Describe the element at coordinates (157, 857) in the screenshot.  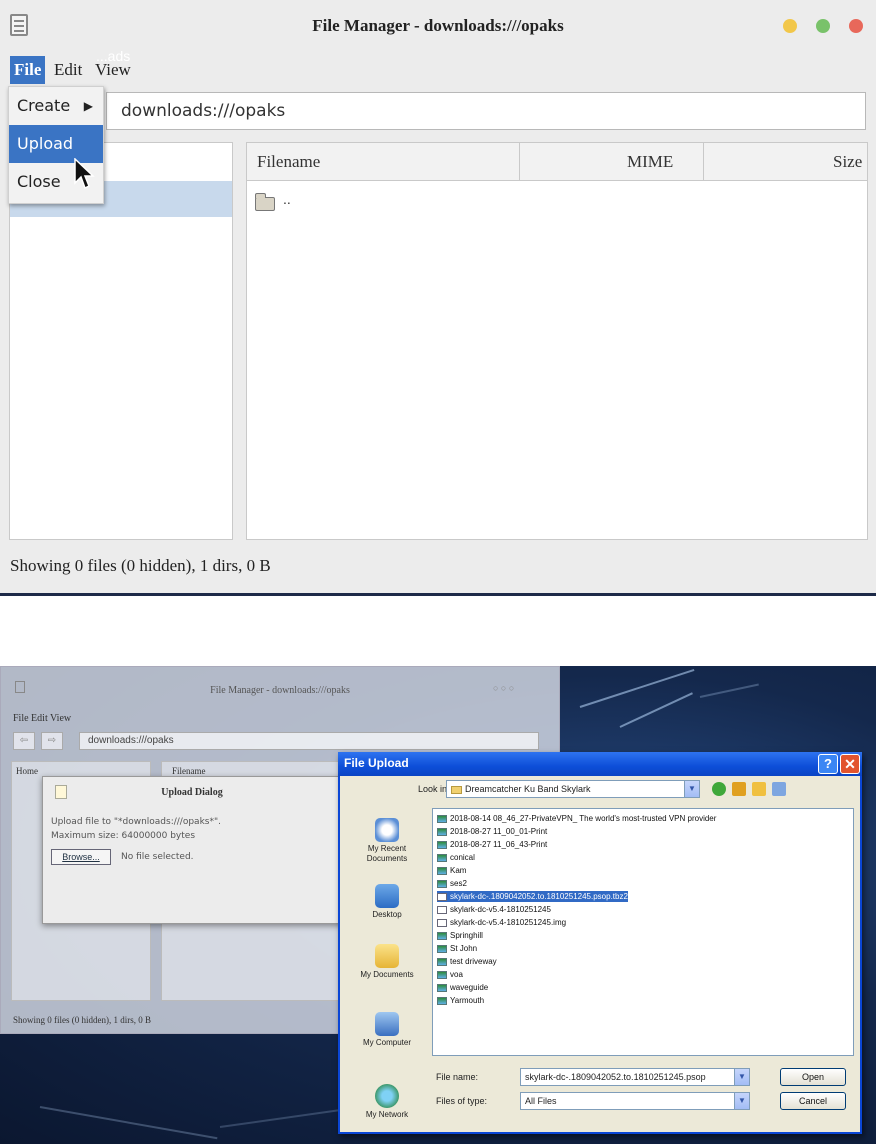
I see `no-file-selected-text: No file selected.` at that location.